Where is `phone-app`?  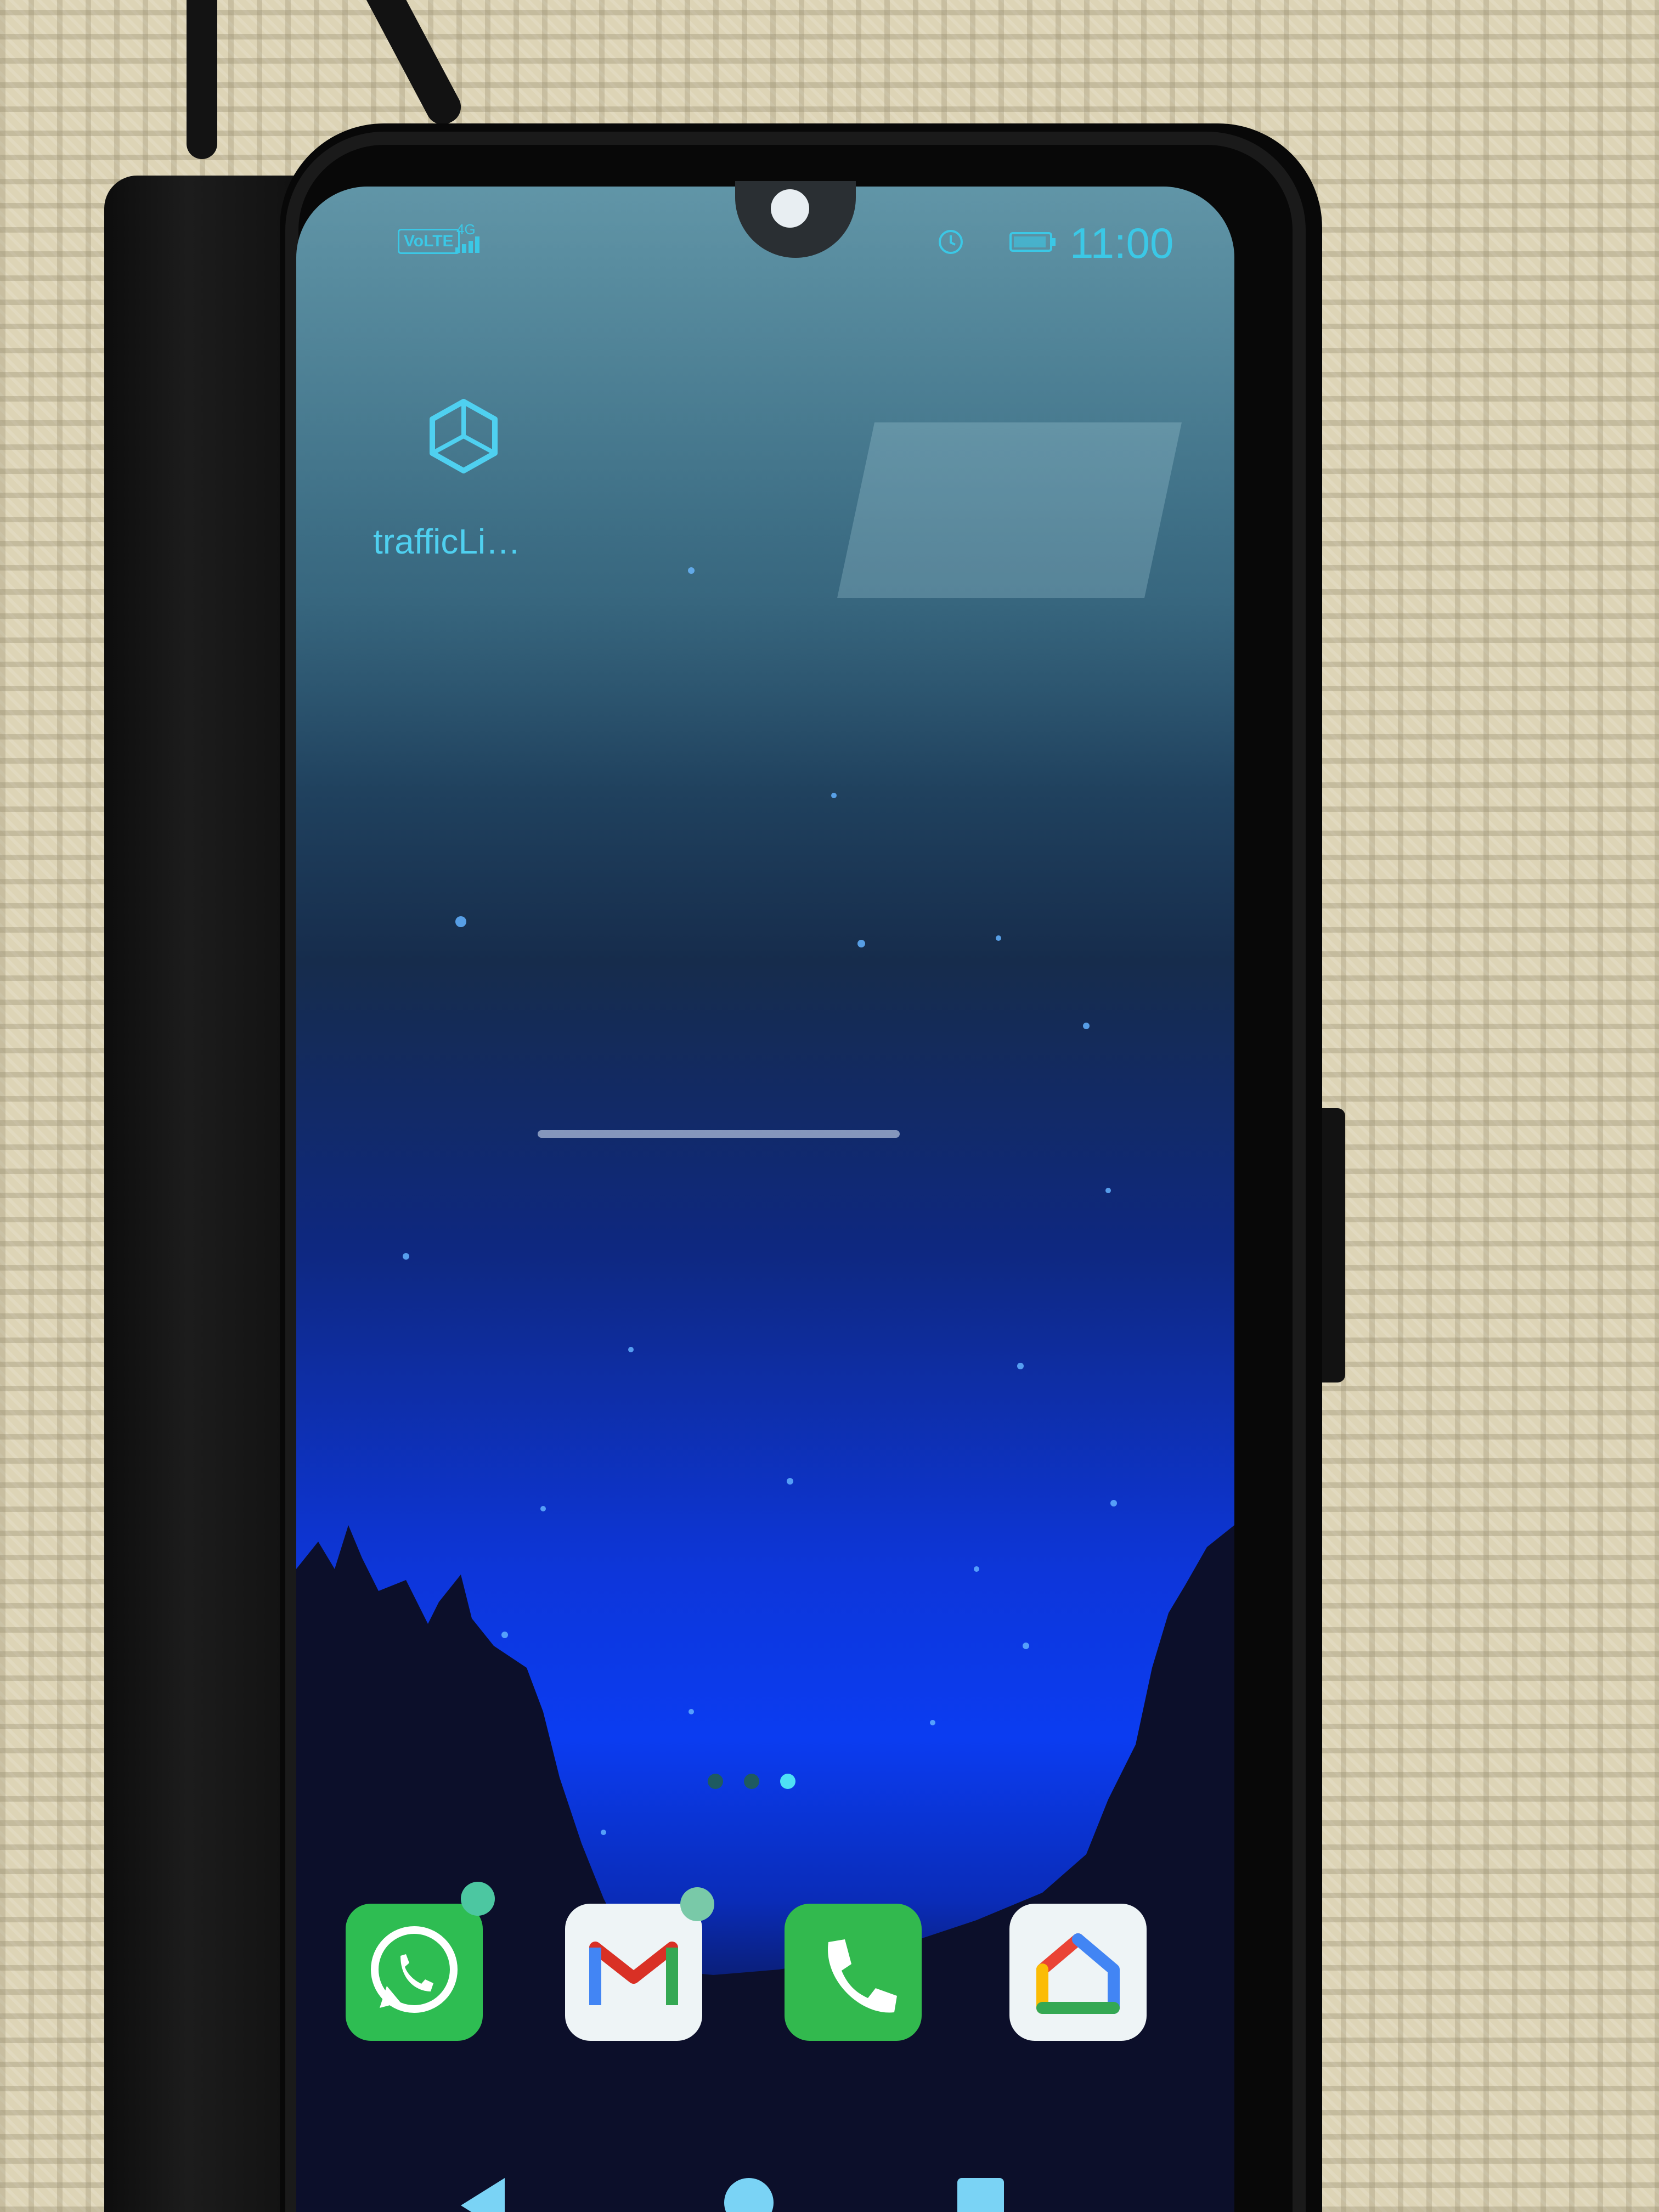
phone-app is located at coordinates (854, 1973).